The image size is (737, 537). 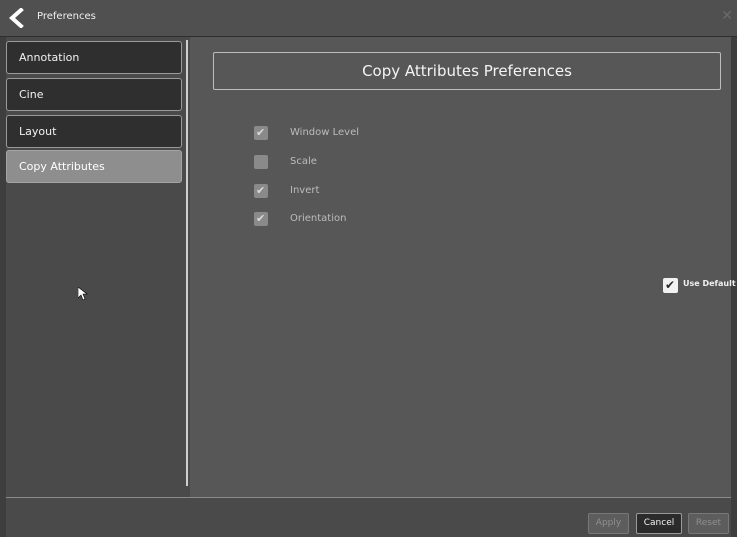 What do you see at coordinates (608, 523) in the screenshot?
I see `apply-button: Apply` at bounding box center [608, 523].